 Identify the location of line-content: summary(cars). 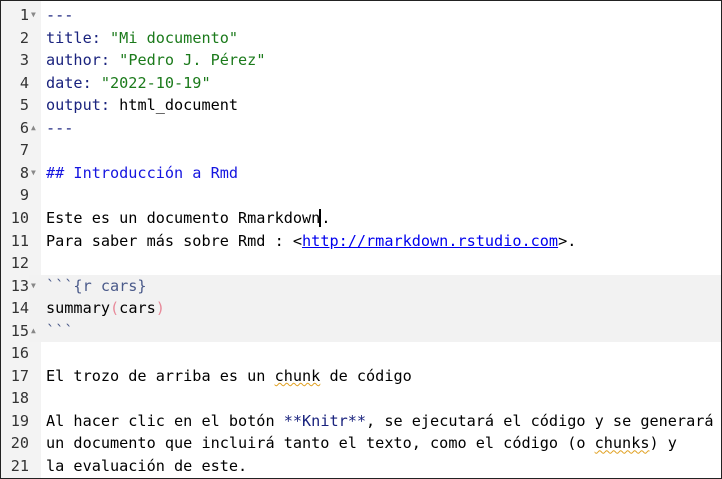
(105, 308).